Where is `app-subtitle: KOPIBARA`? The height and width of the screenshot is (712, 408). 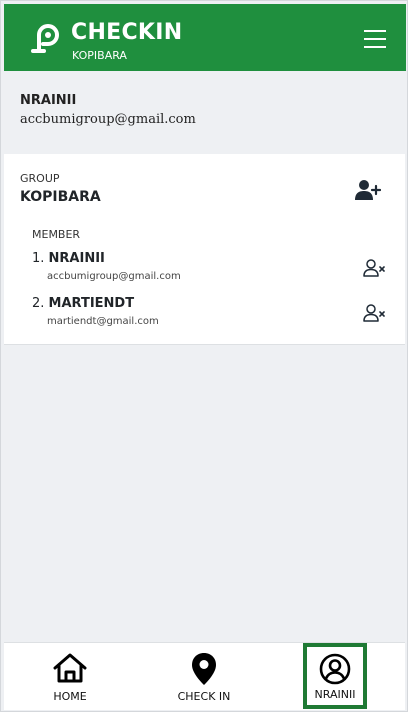
app-subtitle: KOPIBARA is located at coordinates (99, 55).